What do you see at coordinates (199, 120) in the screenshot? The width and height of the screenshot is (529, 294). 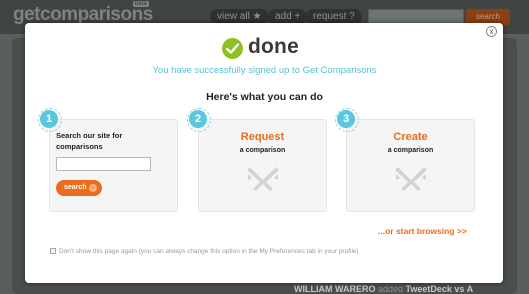 I see `step-number-2: 2` at bounding box center [199, 120].